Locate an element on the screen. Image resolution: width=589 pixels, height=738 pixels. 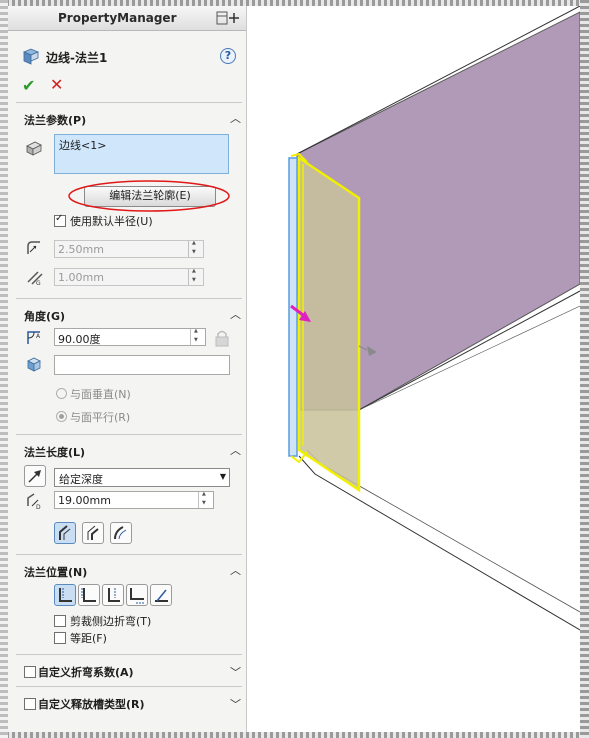
gap-distance-value: 1.00mm is located at coordinates (81, 277).